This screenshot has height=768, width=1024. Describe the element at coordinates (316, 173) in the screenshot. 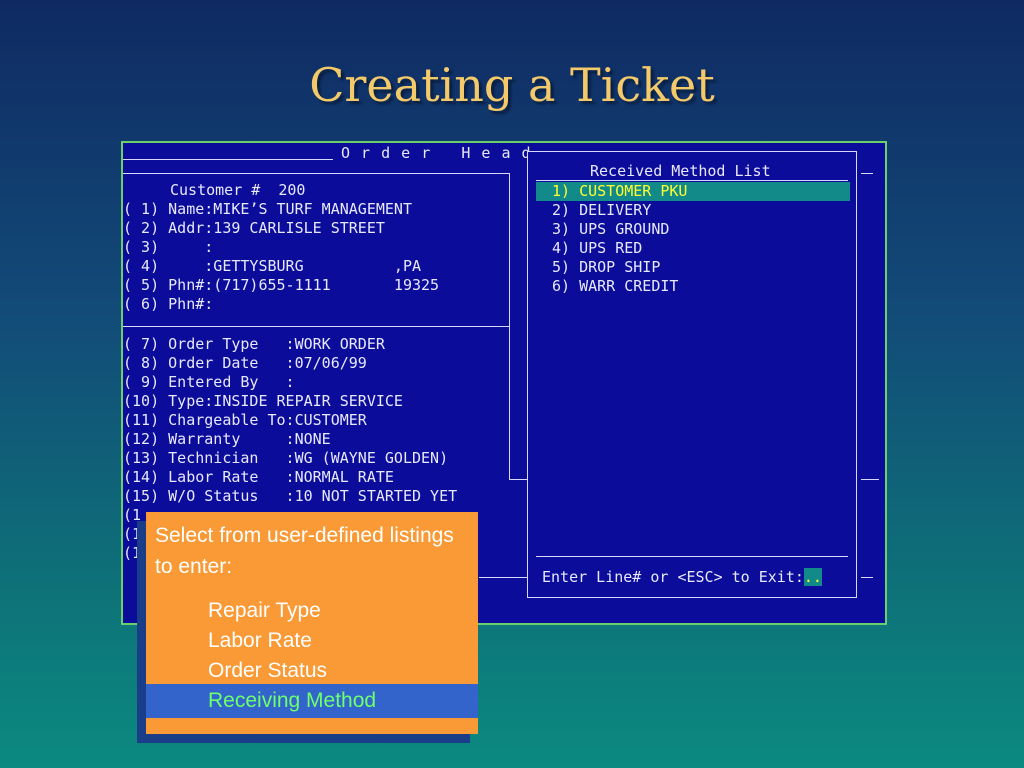

I see `header-divider` at that location.